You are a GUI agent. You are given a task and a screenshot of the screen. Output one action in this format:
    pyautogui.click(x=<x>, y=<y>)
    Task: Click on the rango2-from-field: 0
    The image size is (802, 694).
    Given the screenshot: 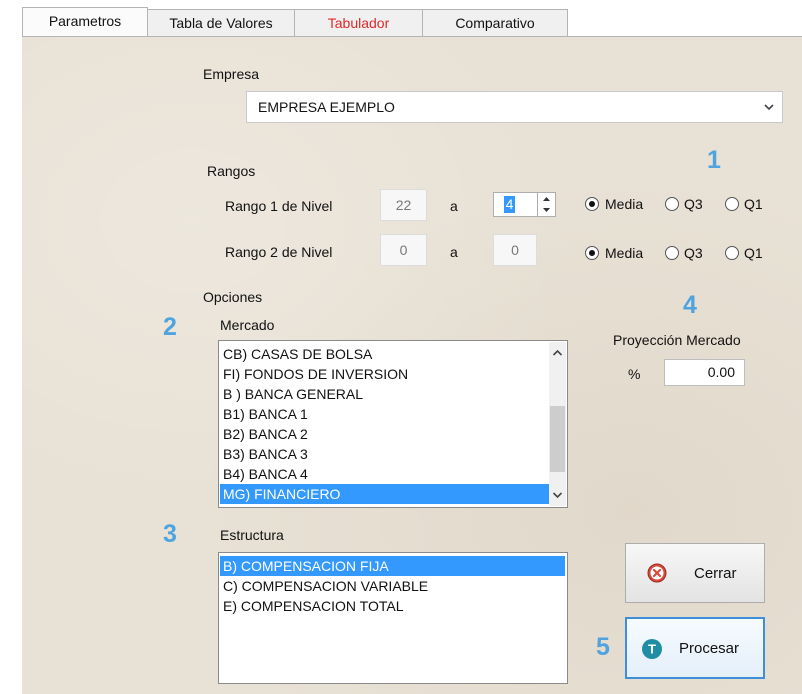 What is the action you would take?
    pyautogui.click(x=403, y=250)
    